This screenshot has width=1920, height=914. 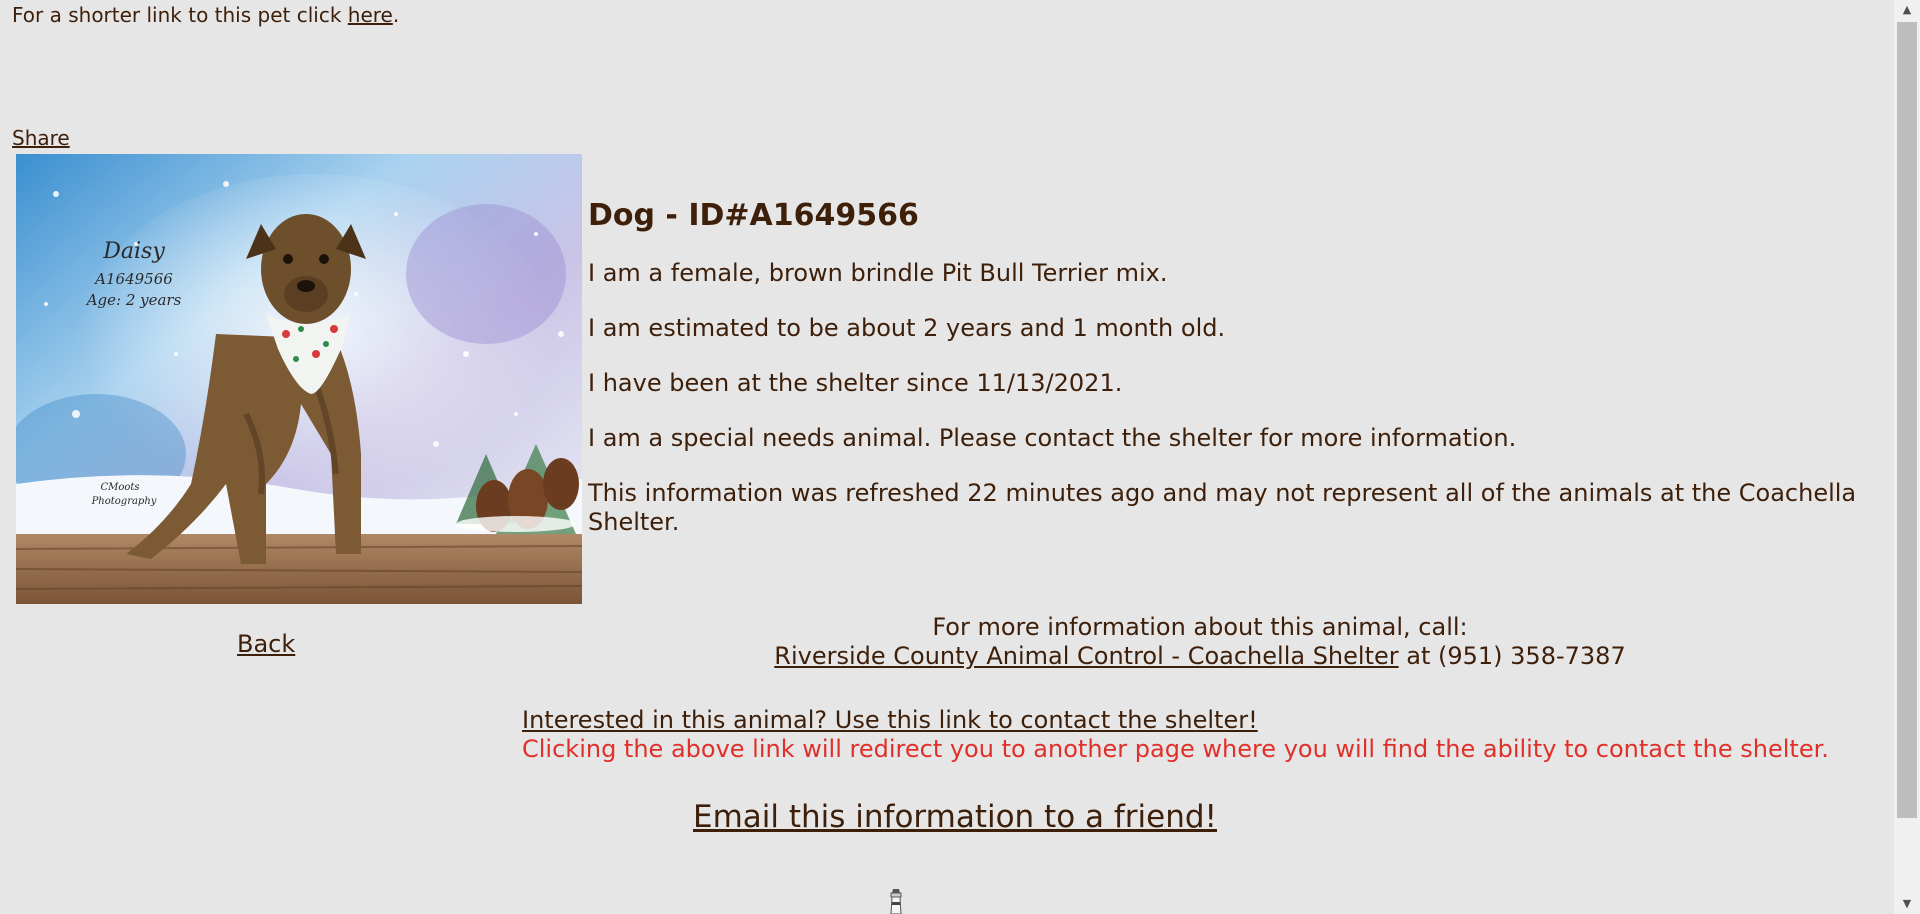 I want to click on shorter-link-here: here, so click(x=370, y=15).